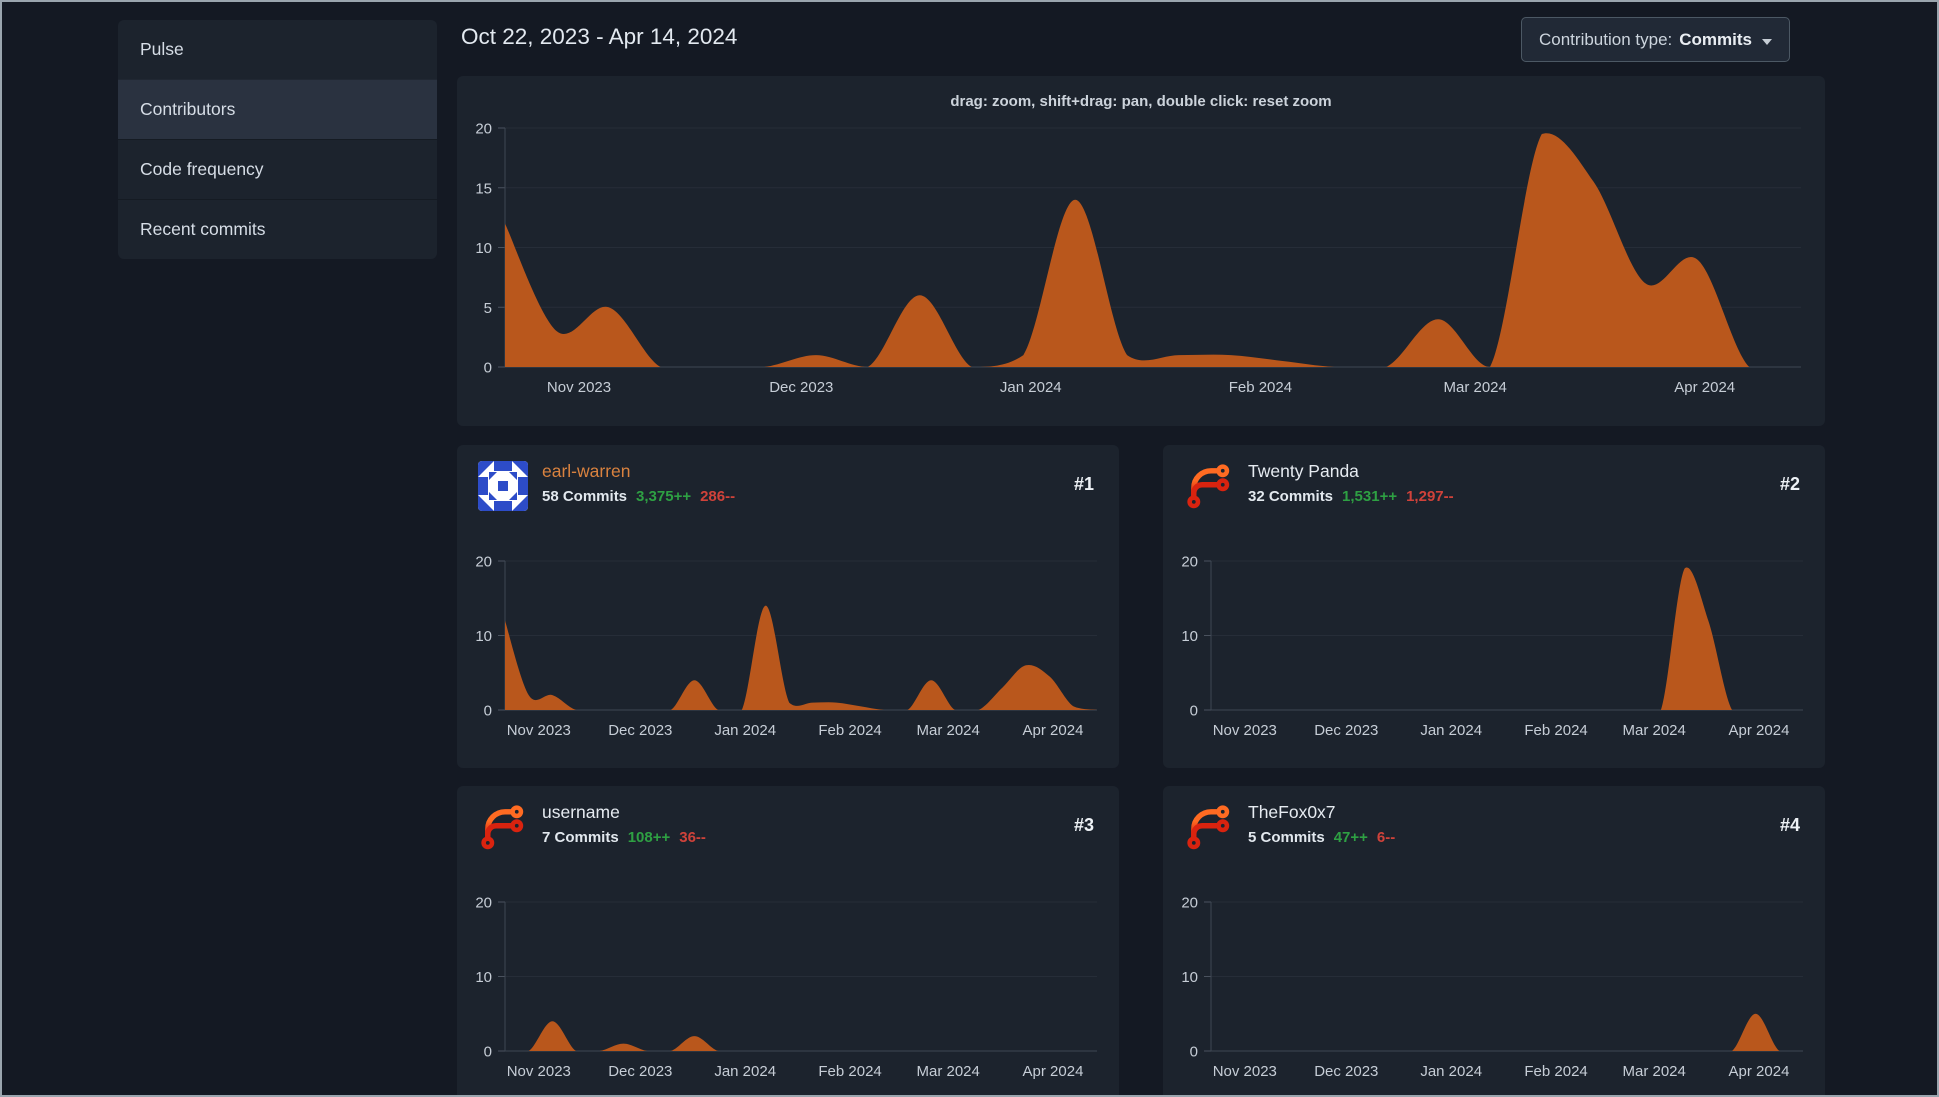 The width and height of the screenshot is (1939, 1097). Describe the element at coordinates (277, 49) in the screenshot. I see `sidebar-item-pulse: Pulse` at that location.